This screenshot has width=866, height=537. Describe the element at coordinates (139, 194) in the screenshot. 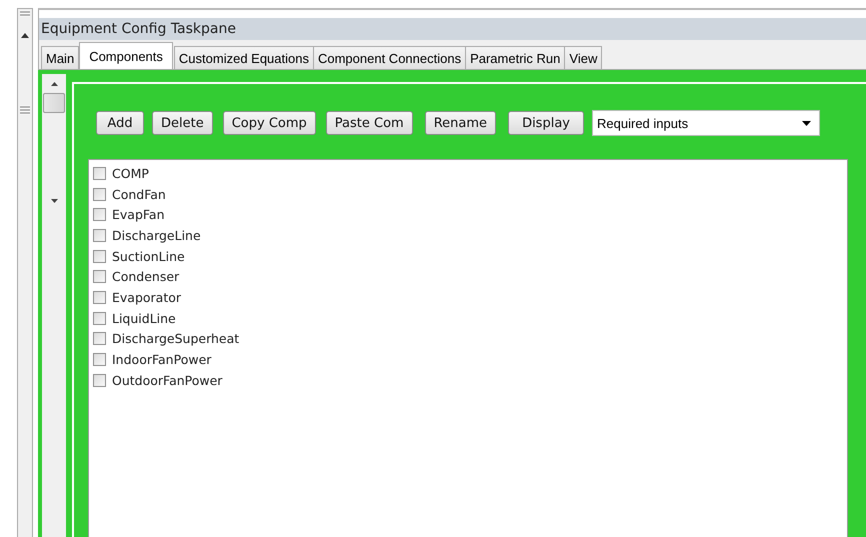

I see `component-label: CondFan` at that location.